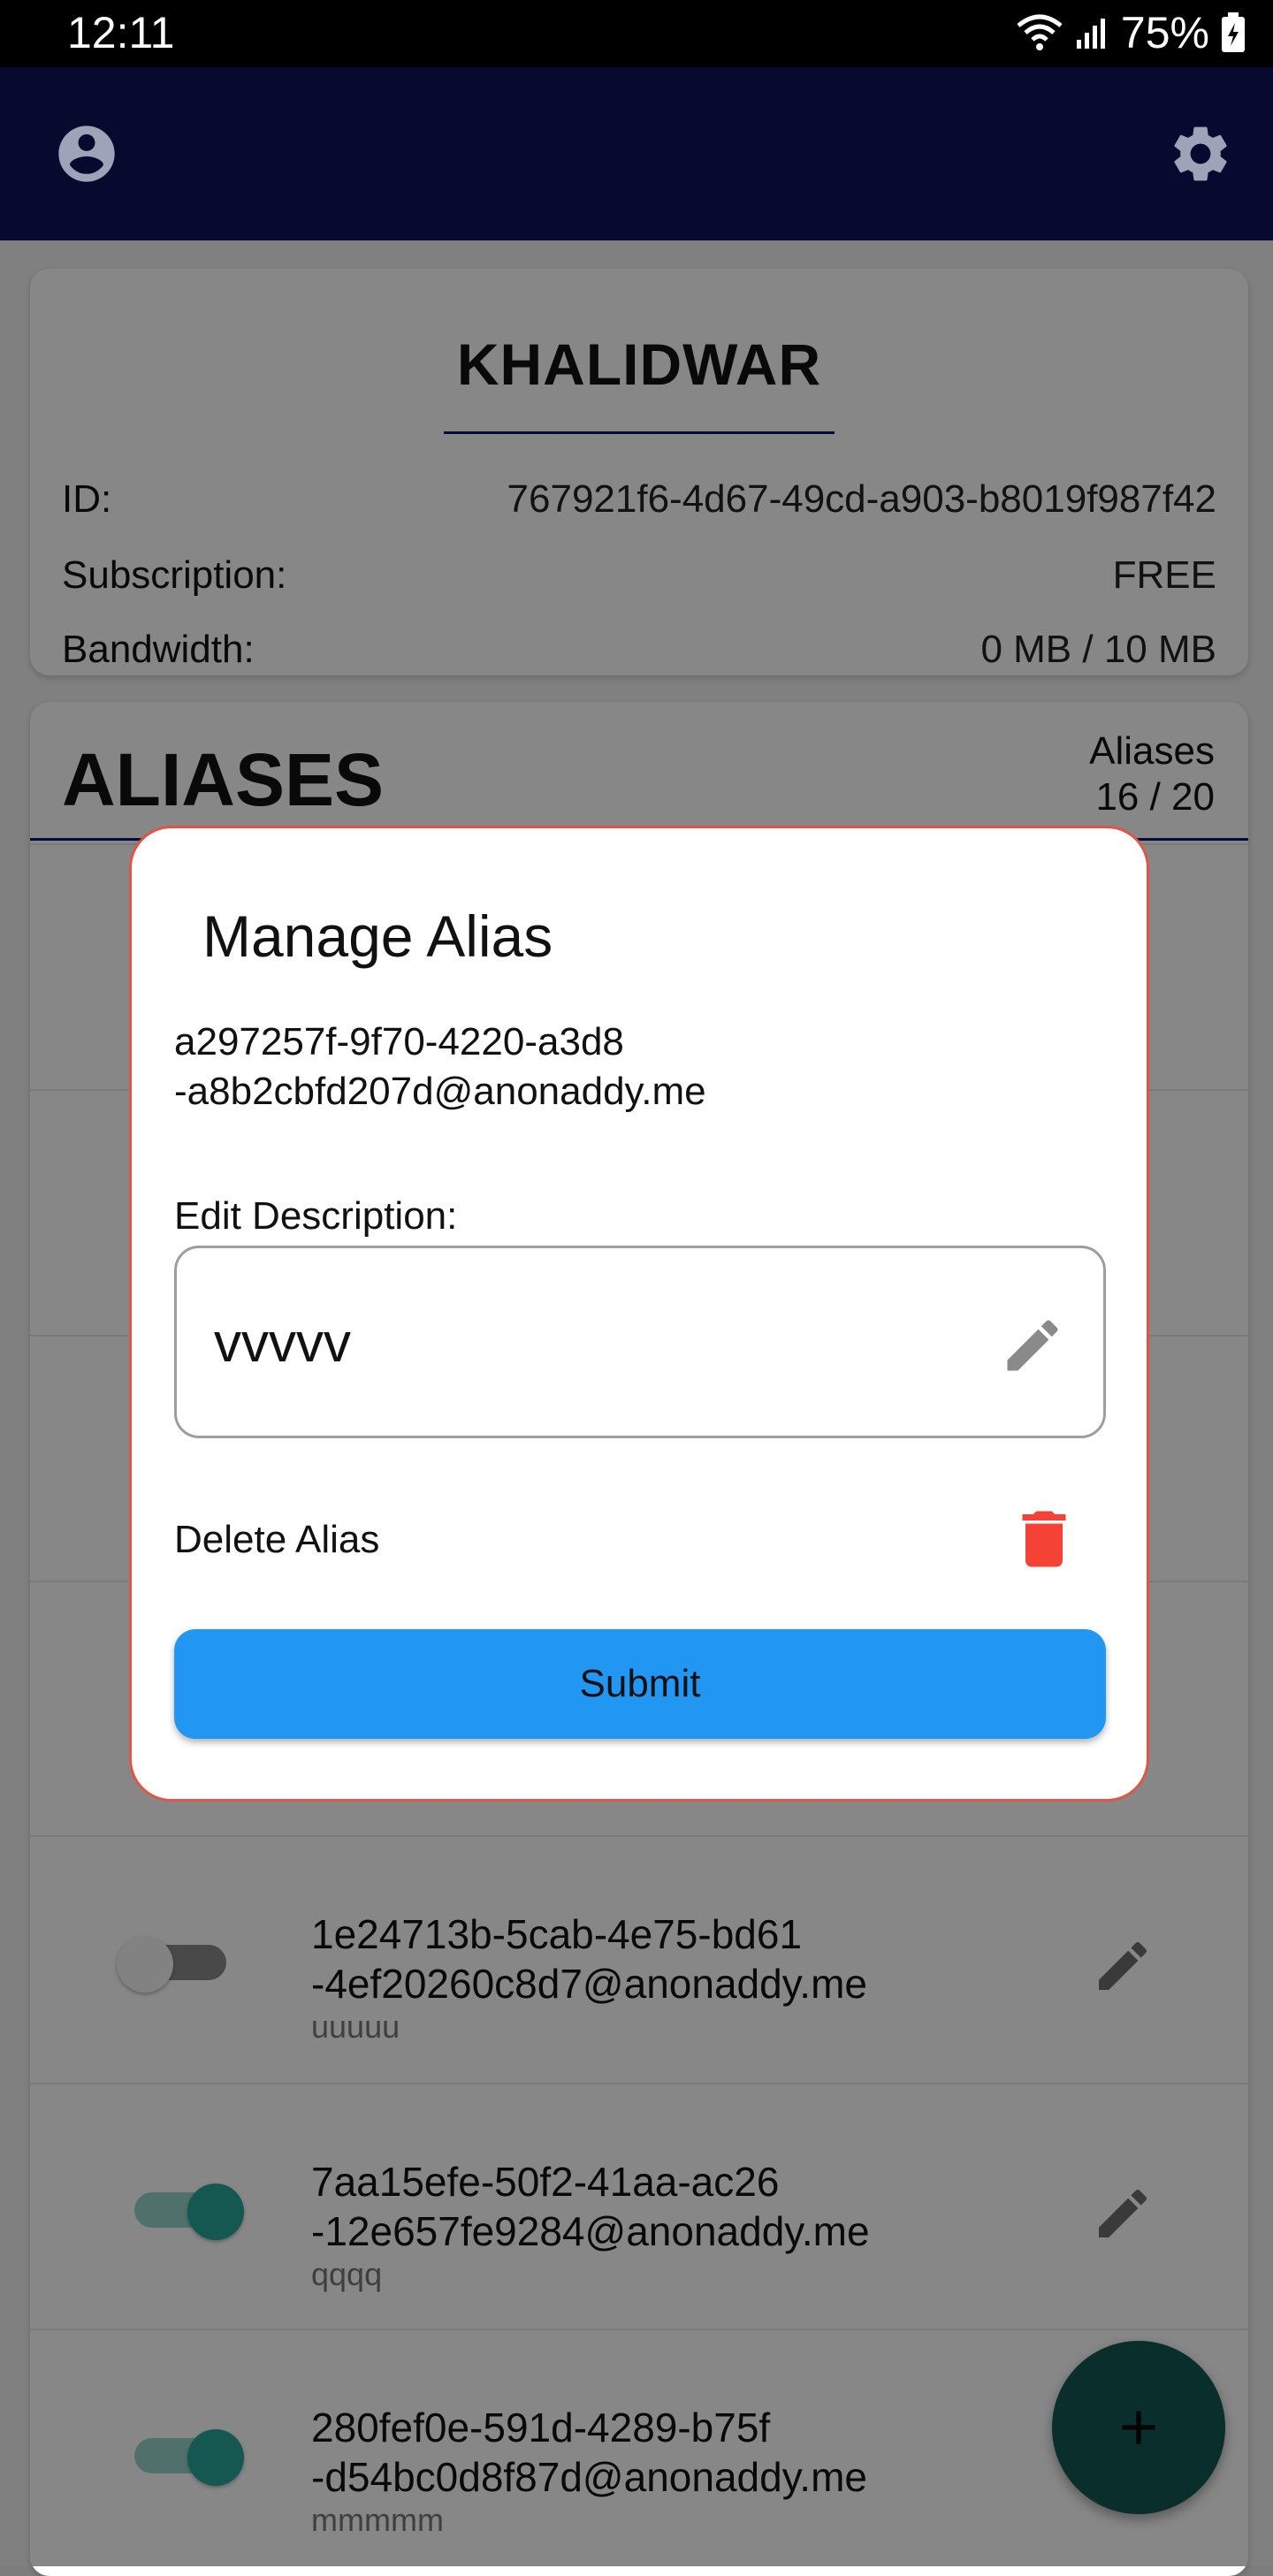 This screenshot has height=2576, width=1273. I want to click on dialog-alias-line1: a297257f-9f70-4220-a3d8, so click(399, 1041).